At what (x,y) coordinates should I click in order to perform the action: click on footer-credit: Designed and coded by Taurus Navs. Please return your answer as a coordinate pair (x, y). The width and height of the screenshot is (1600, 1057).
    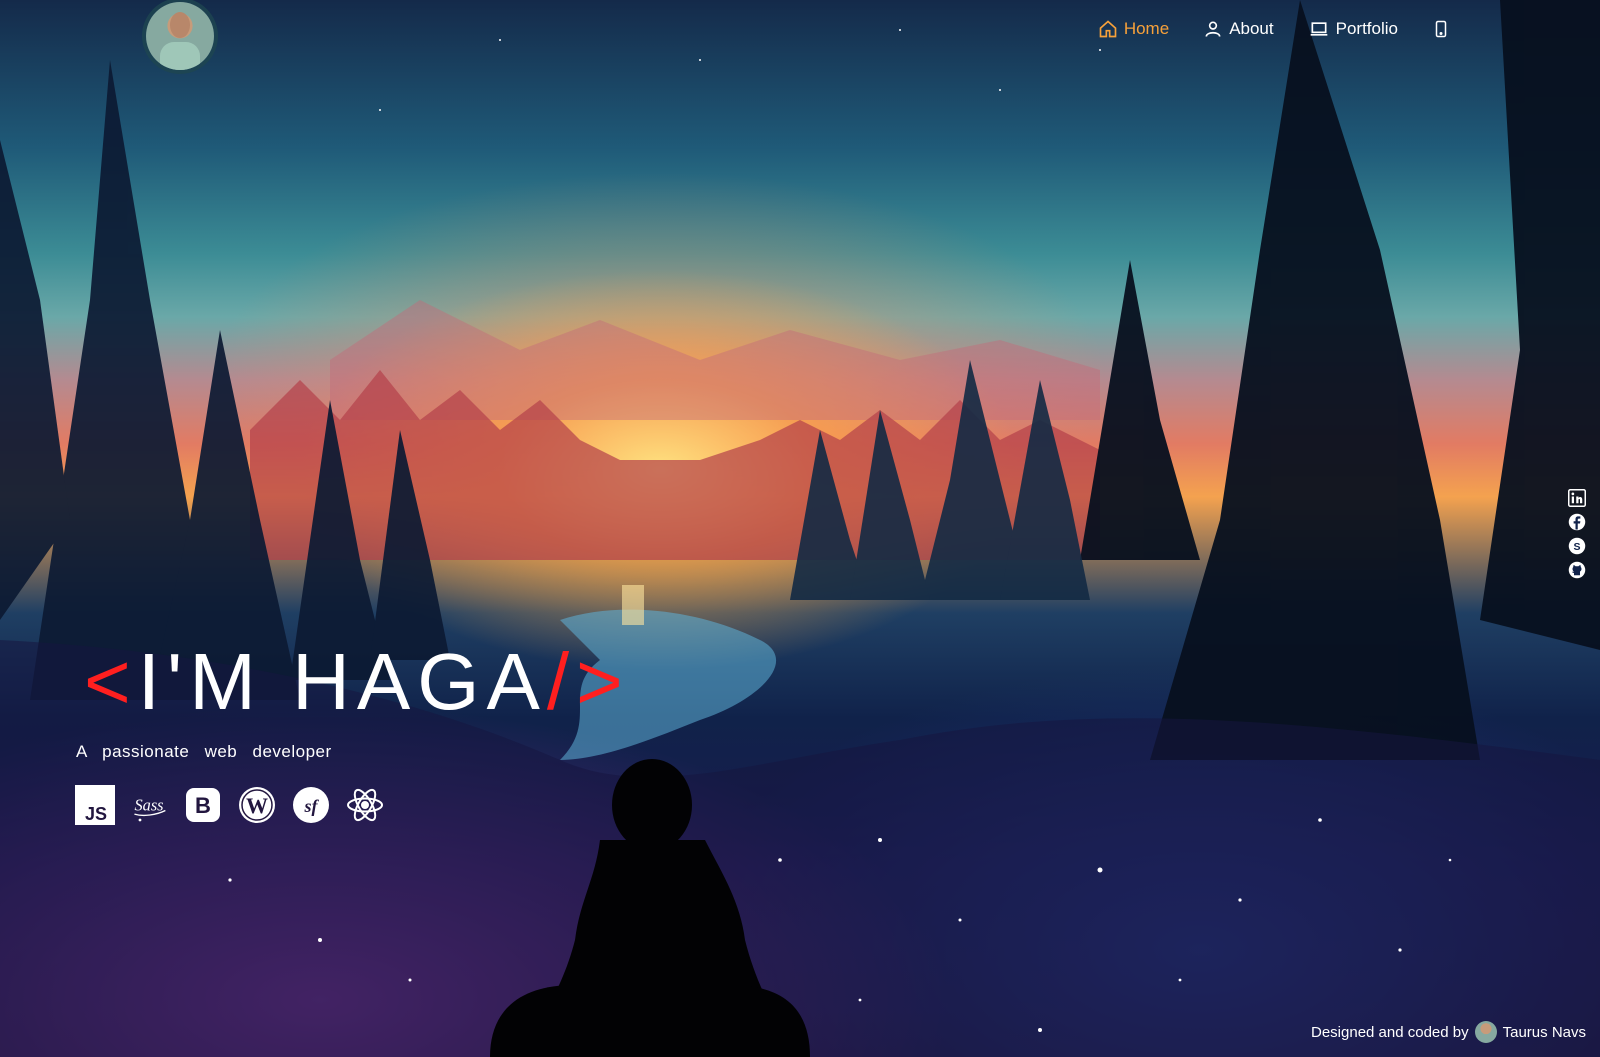
    Looking at the image, I should click on (1448, 1032).